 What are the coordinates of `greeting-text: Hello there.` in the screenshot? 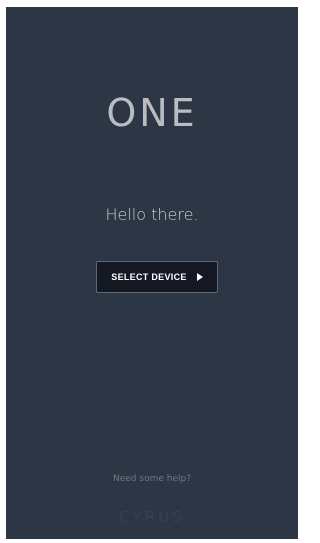 It's located at (152, 214).